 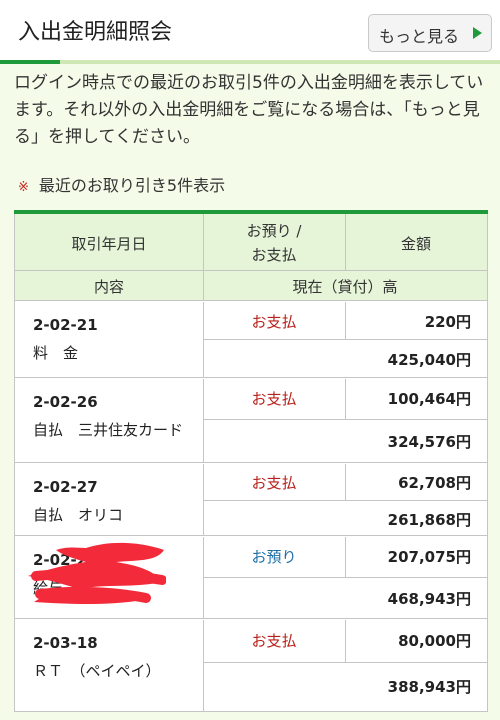 I want to click on table-header-row-1: 取引年月日 お預り / お支払 金額, so click(x=251, y=242).